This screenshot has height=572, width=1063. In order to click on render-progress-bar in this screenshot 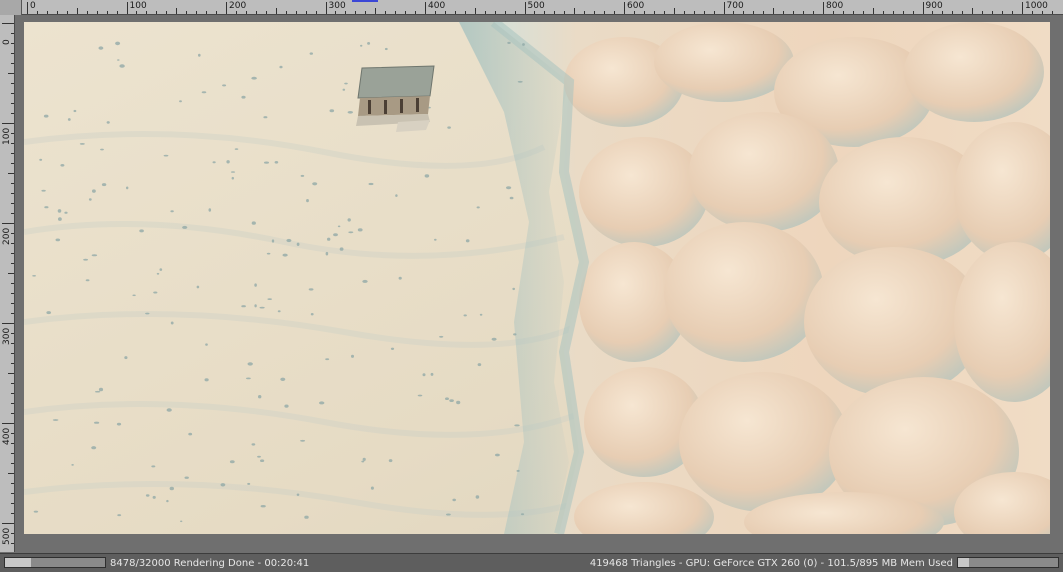, I will do `click(55, 562)`.